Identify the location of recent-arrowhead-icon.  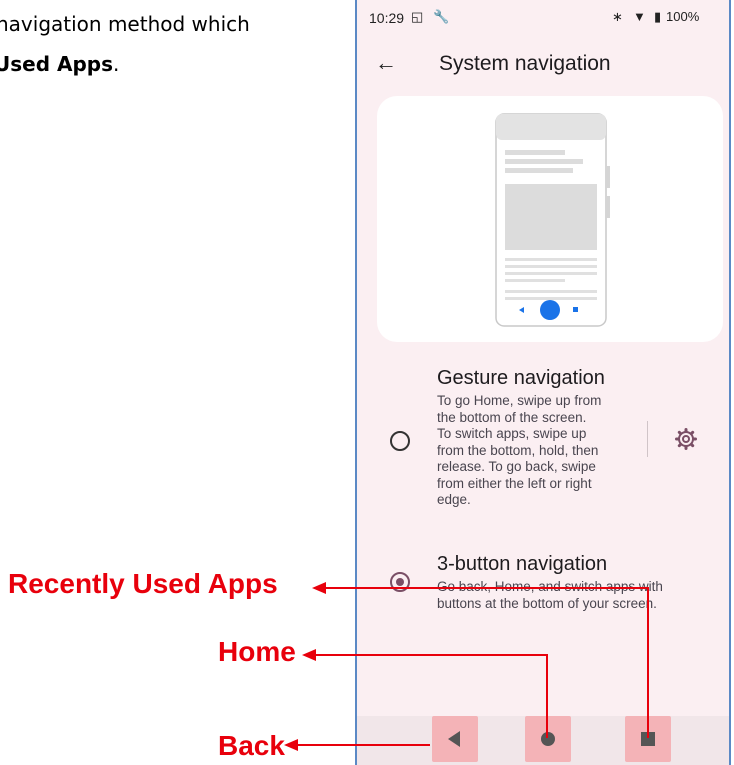
(319, 588).